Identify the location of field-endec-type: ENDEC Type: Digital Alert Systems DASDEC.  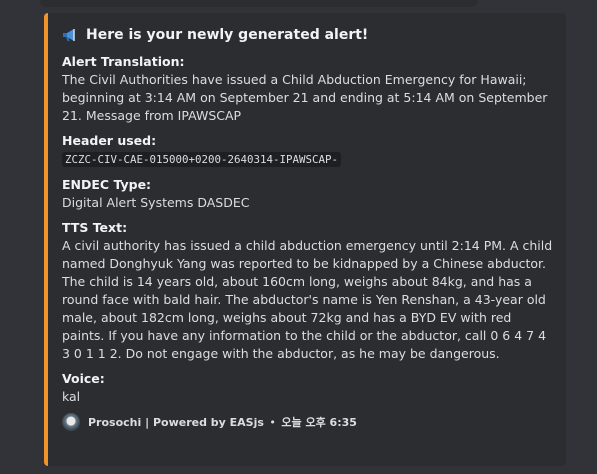
(308, 194).